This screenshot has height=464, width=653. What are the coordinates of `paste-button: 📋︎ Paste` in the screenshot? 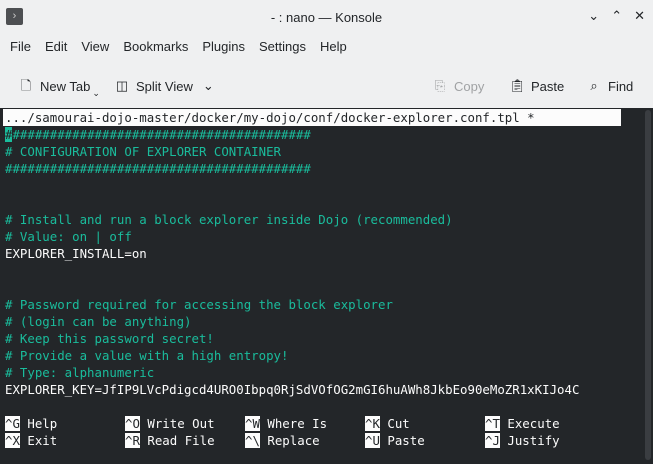 It's located at (536, 86).